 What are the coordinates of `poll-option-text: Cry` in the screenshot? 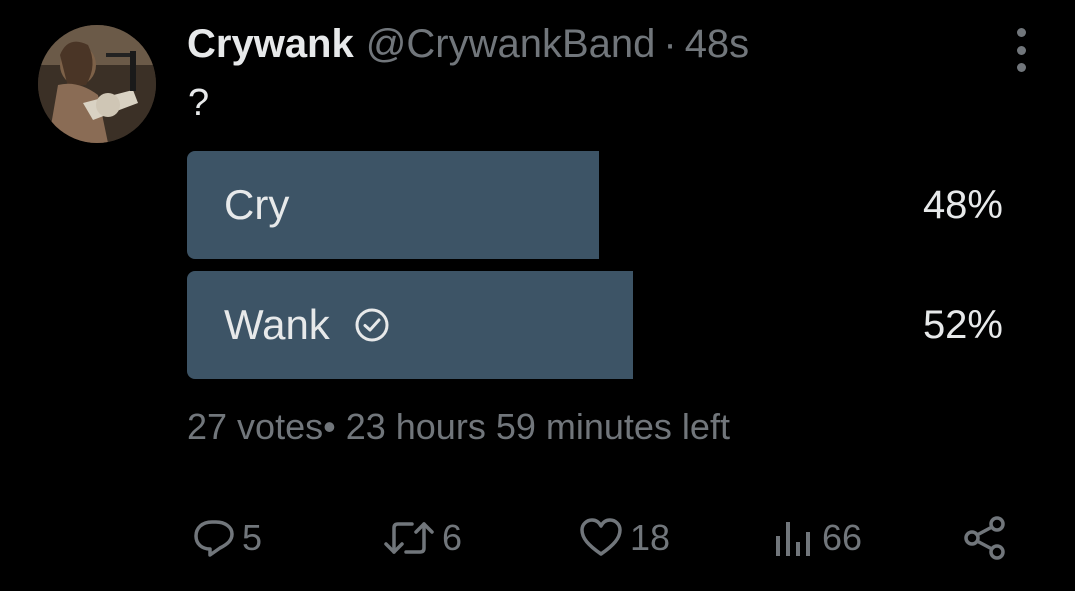 It's located at (257, 204).